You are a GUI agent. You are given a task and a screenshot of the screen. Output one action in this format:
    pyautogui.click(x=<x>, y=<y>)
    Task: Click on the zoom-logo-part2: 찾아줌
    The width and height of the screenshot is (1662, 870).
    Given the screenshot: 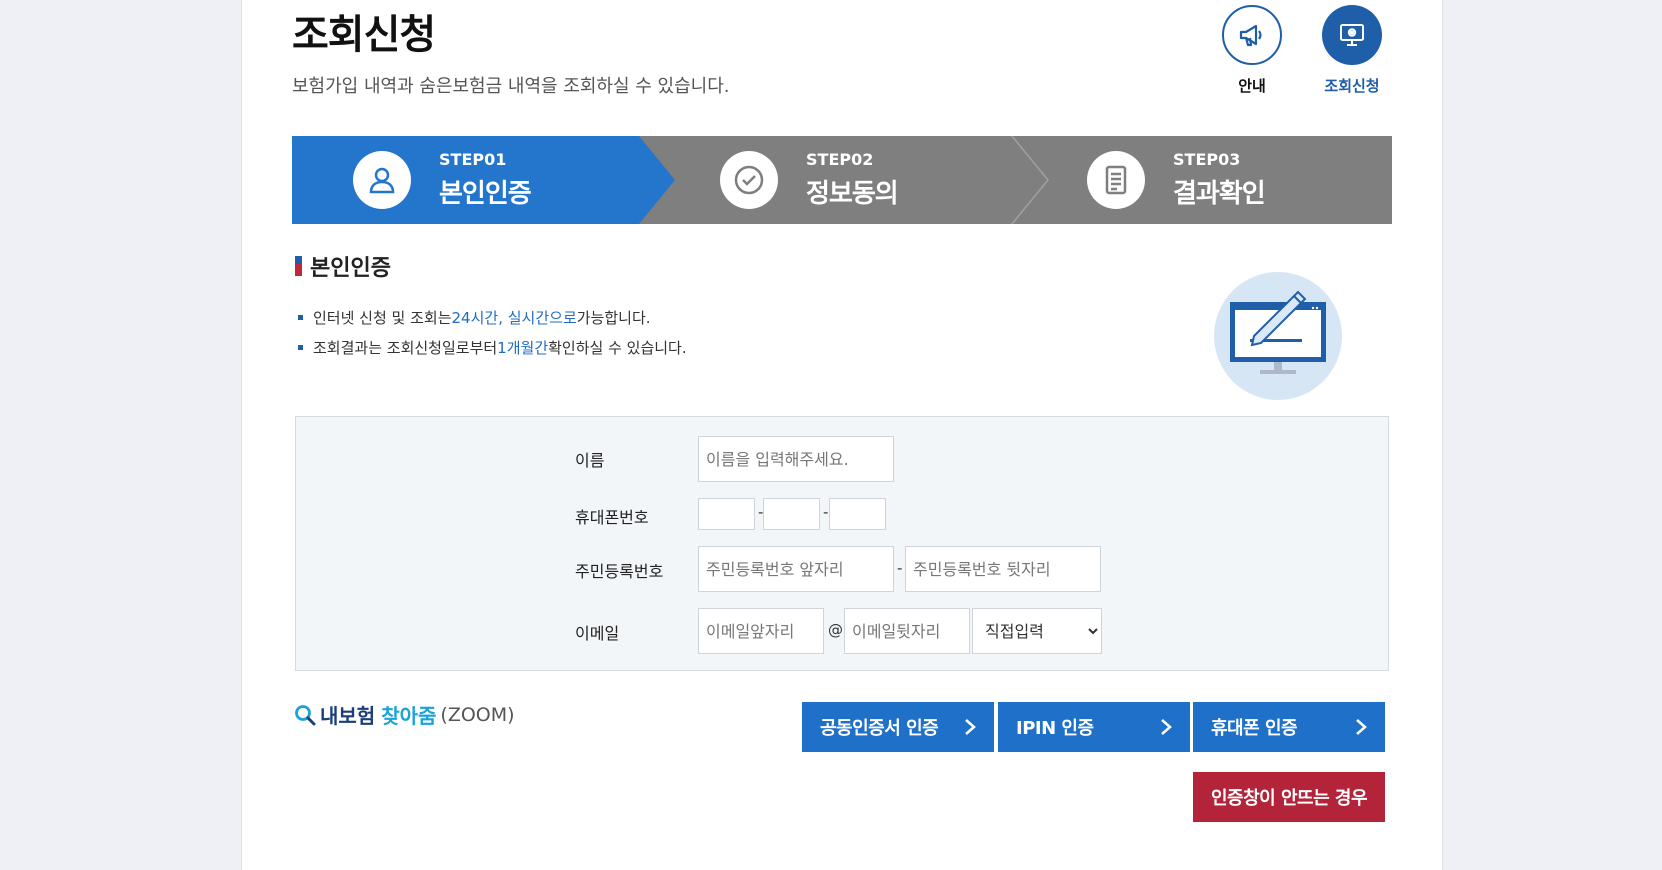 What is the action you would take?
    pyautogui.click(x=409, y=716)
    